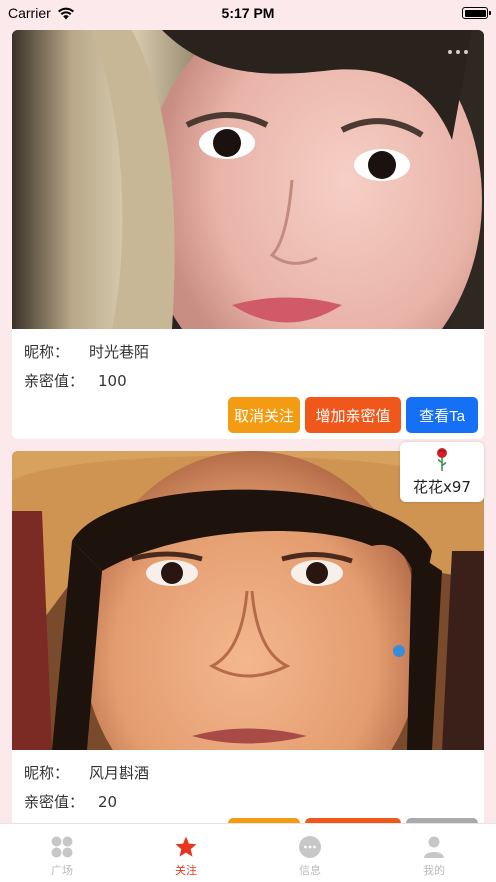 This screenshot has height=882, width=496. Describe the element at coordinates (248, 382) in the screenshot. I see `intimacy-row: 亲密值： 100` at that location.